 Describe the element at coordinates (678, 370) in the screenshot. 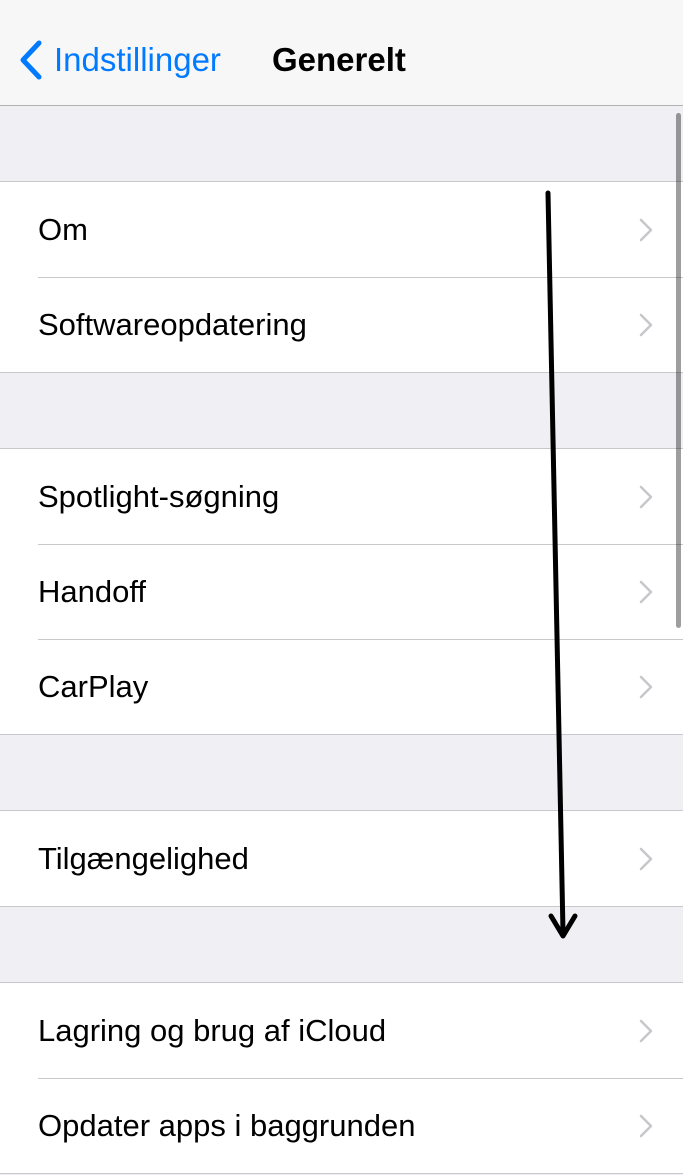

I see `scrollbar` at that location.